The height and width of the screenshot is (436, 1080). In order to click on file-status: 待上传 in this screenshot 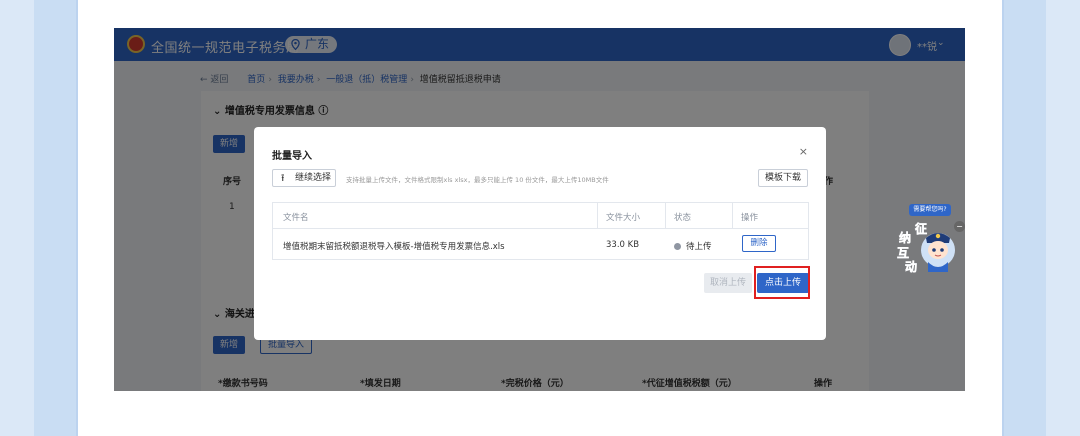, I will do `click(693, 246)`.